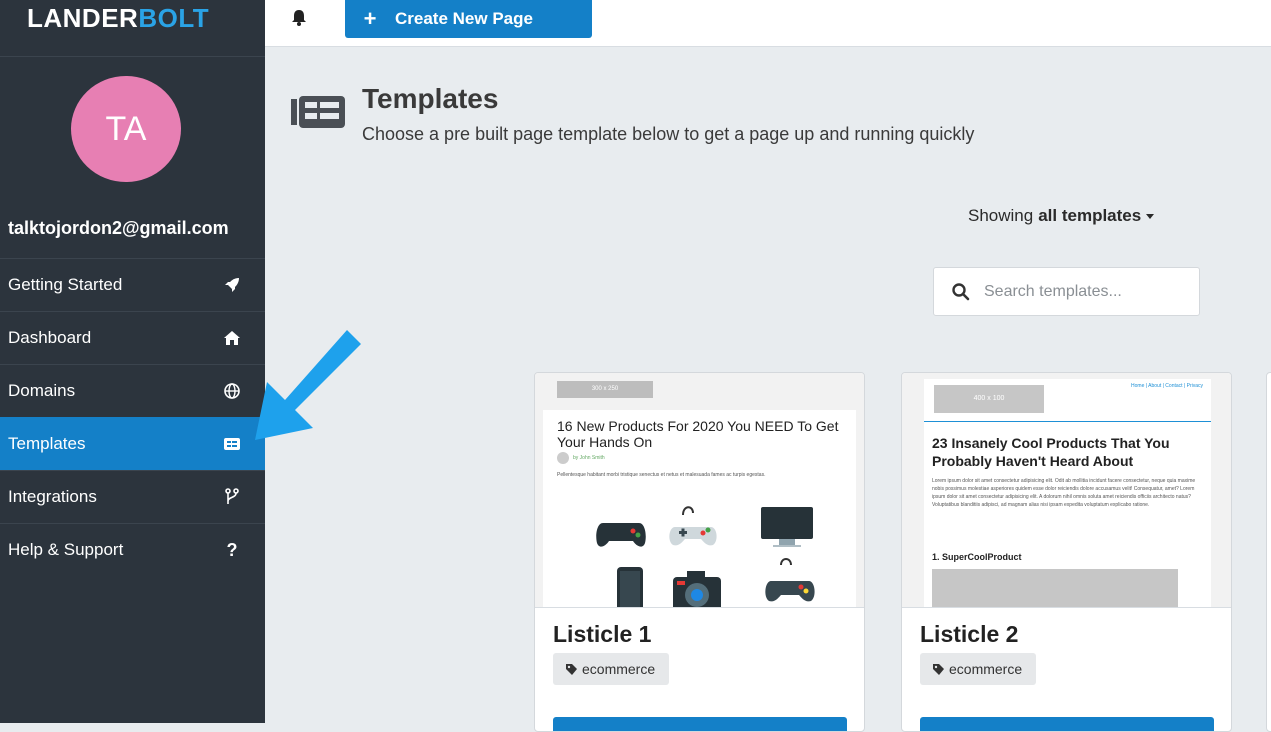 The width and height of the screenshot is (1271, 732). What do you see at coordinates (132, 284) in the screenshot?
I see `sidebar-item-getting-started: Getting Started` at bounding box center [132, 284].